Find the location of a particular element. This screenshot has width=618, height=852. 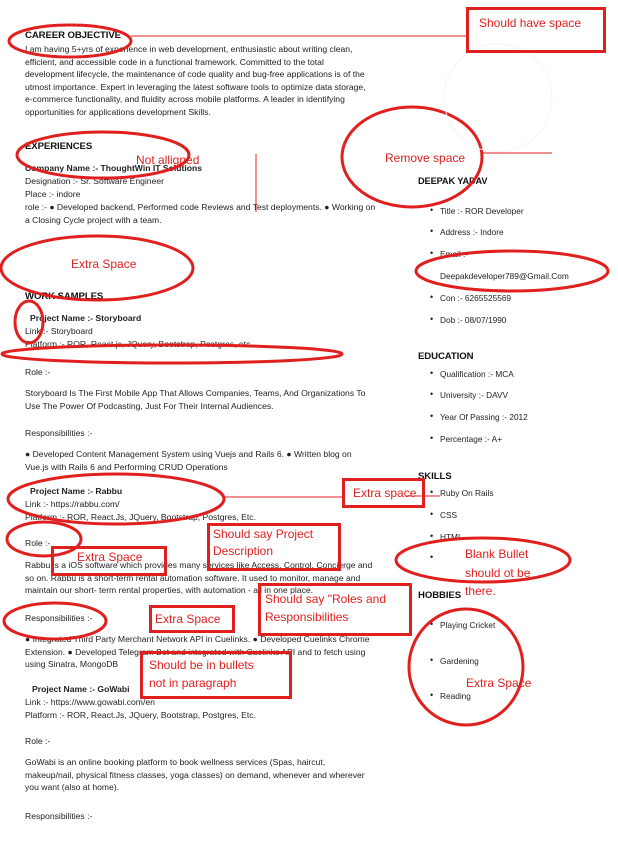

annotation-text: not in paragraph is located at coordinates (193, 683).